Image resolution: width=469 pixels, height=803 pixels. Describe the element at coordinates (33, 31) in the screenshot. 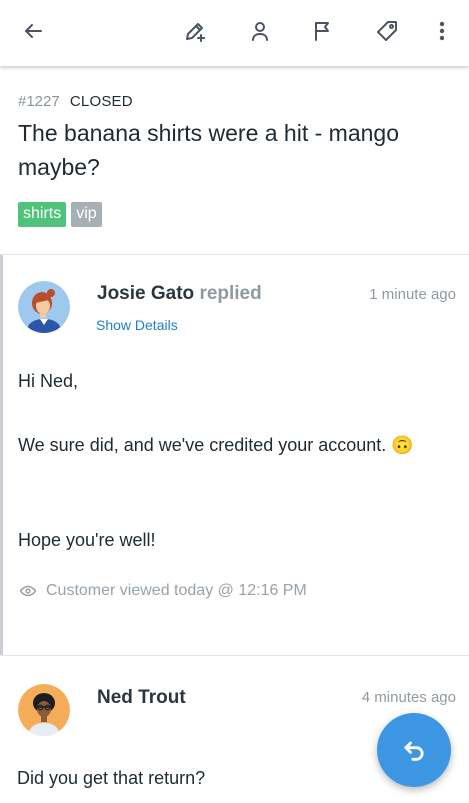

I see `back-arrow-icon` at that location.